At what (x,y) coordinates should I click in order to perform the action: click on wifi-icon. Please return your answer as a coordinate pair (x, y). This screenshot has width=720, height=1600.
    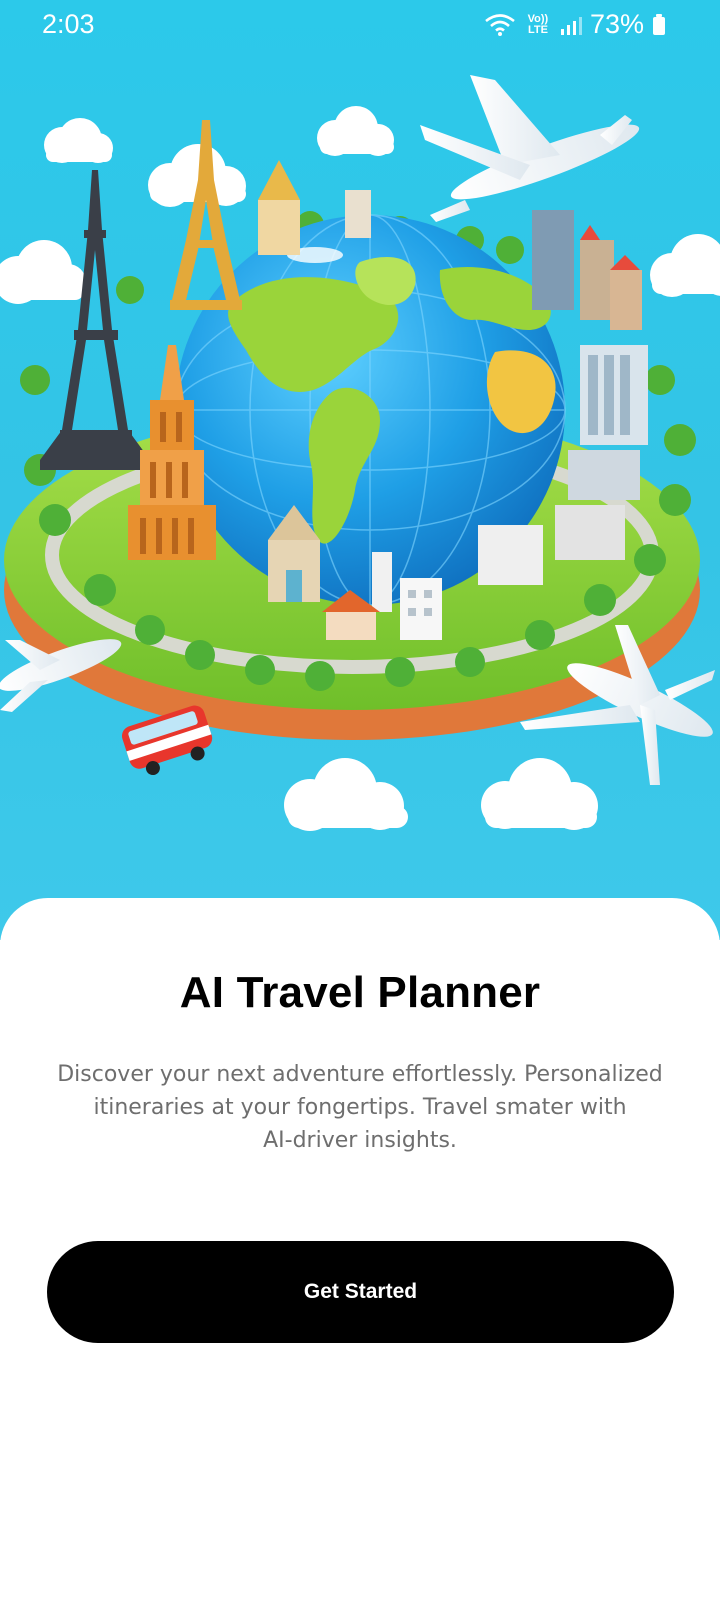
    Looking at the image, I should click on (500, 24).